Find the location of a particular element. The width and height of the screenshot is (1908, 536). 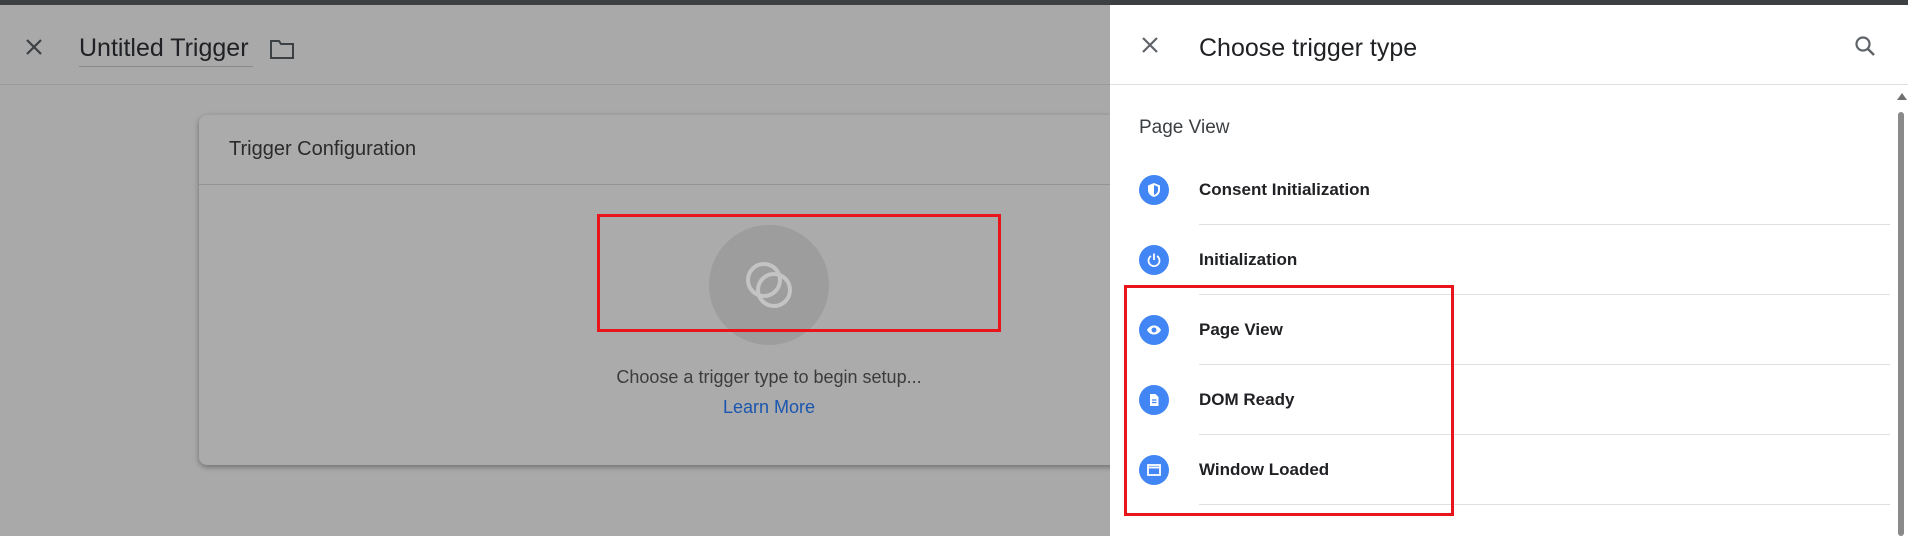

trigger-type-initialization: Initialization is located at coordinates (1500, 260).